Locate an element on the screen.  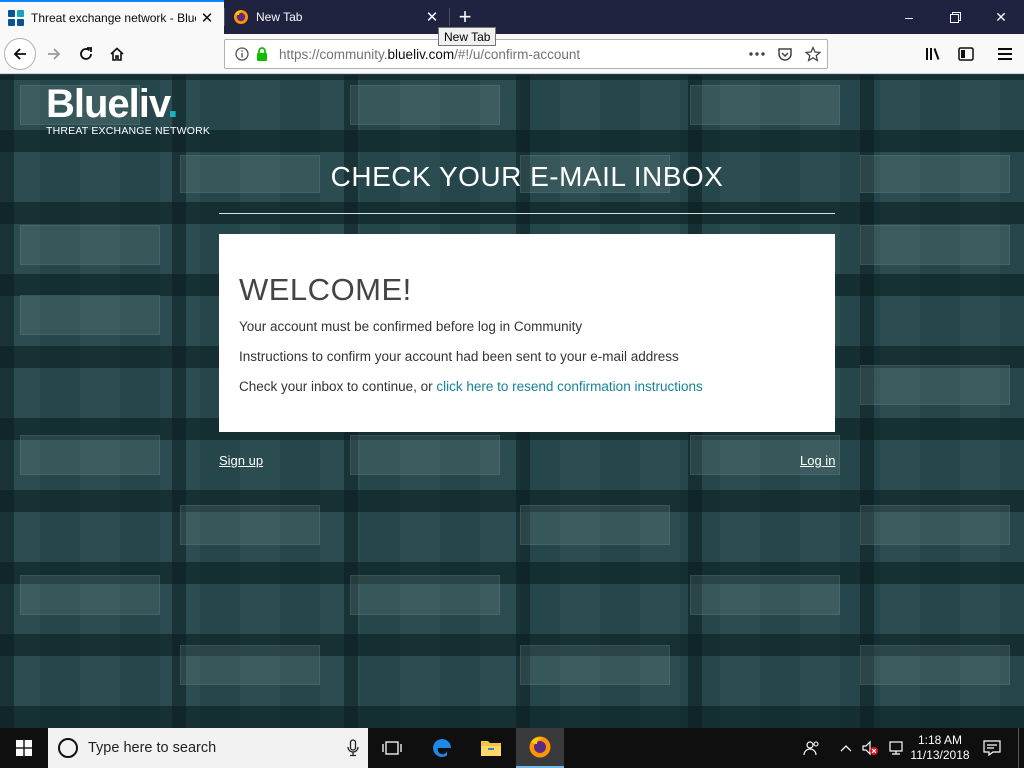
cortana-icon is located at coordinates (68, 748).